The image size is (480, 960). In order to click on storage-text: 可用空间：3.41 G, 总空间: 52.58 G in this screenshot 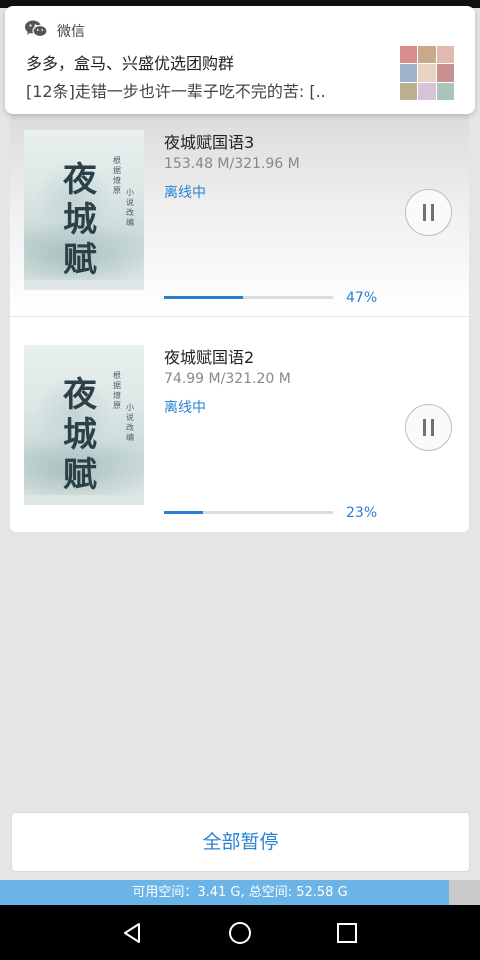, I will do `click(240, 892)`.